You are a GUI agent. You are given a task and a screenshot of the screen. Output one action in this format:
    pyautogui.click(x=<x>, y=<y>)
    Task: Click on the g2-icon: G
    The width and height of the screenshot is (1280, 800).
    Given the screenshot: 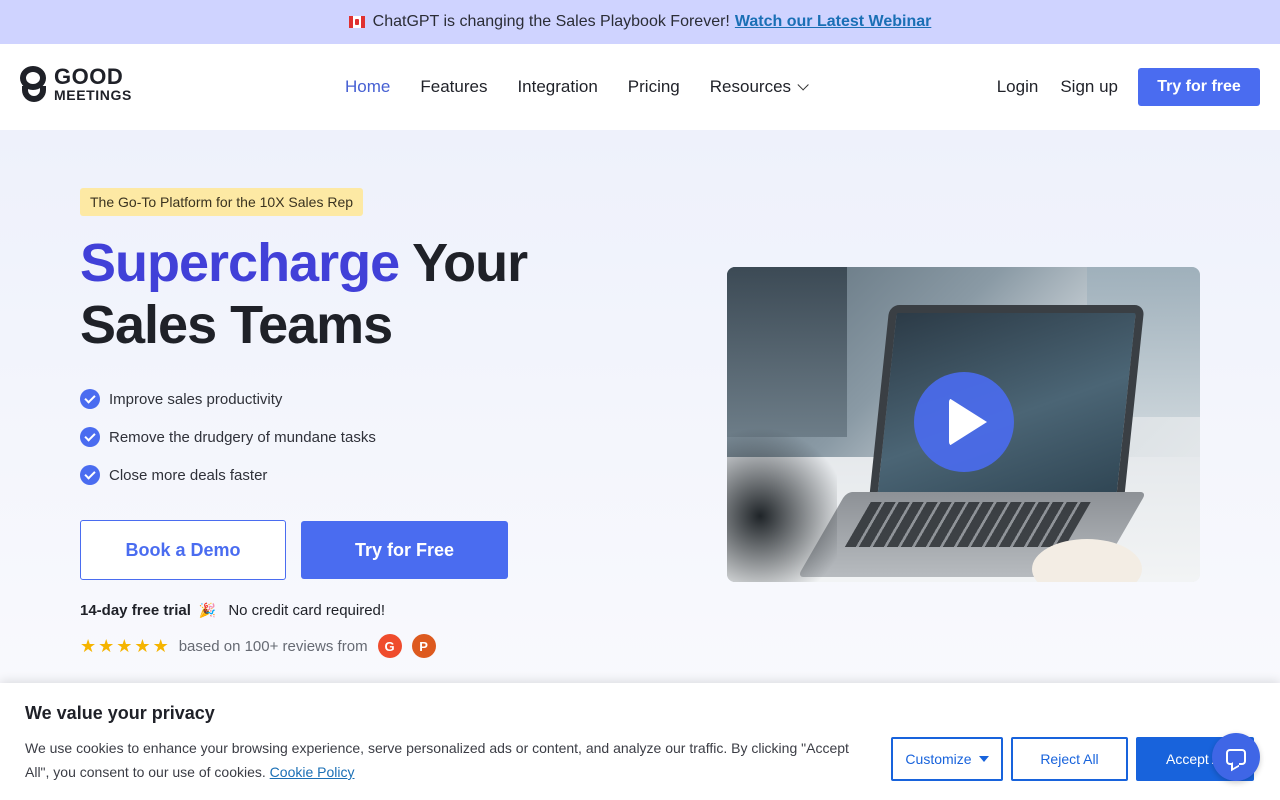 What is the action you would take?
    pyautogui.click(x=389, y=646)
    